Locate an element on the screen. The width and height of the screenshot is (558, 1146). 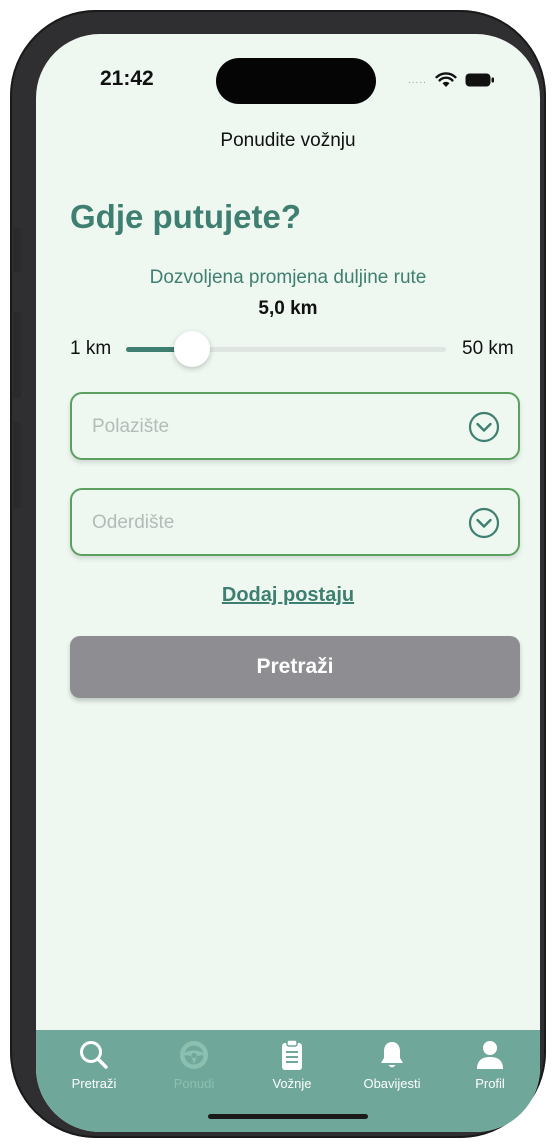
slider-thumb is located at coordinates (192, 349).